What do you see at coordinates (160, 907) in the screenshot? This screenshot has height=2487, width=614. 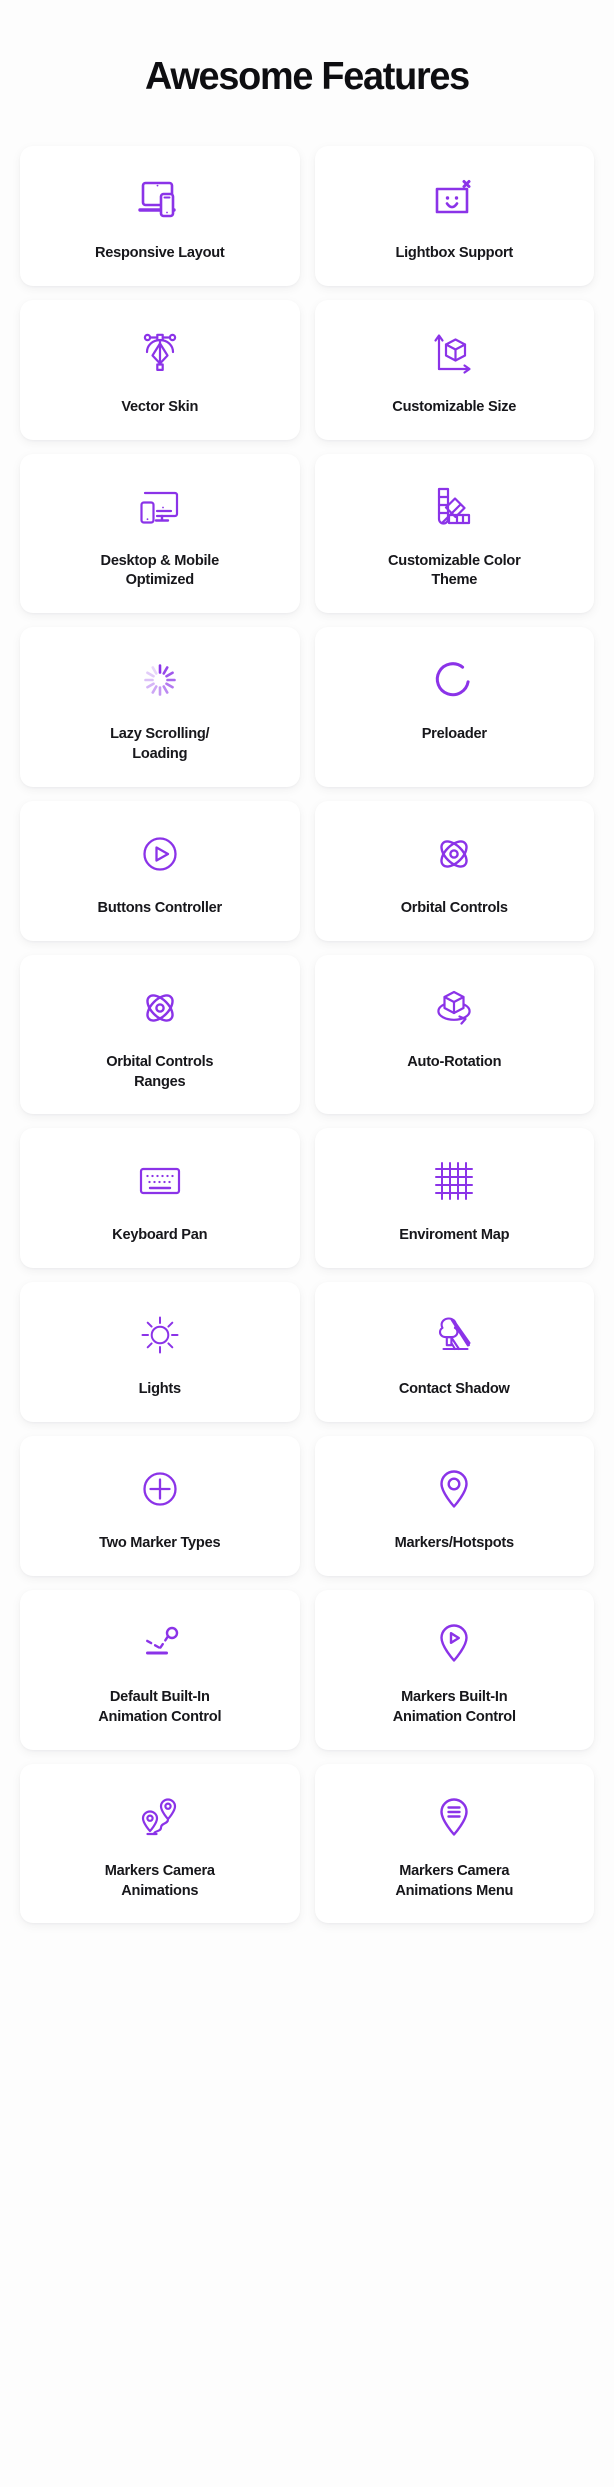 I see `feature-label: Buttons Controller` at bounding box center [160, 907].